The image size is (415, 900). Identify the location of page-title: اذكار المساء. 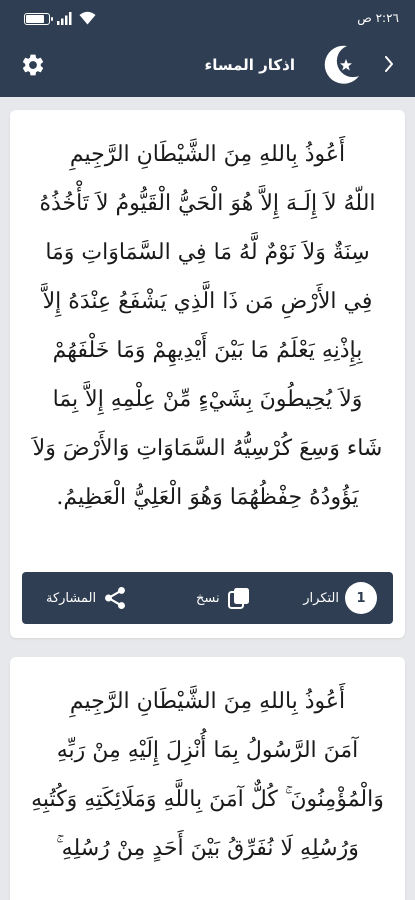
(249, 65).